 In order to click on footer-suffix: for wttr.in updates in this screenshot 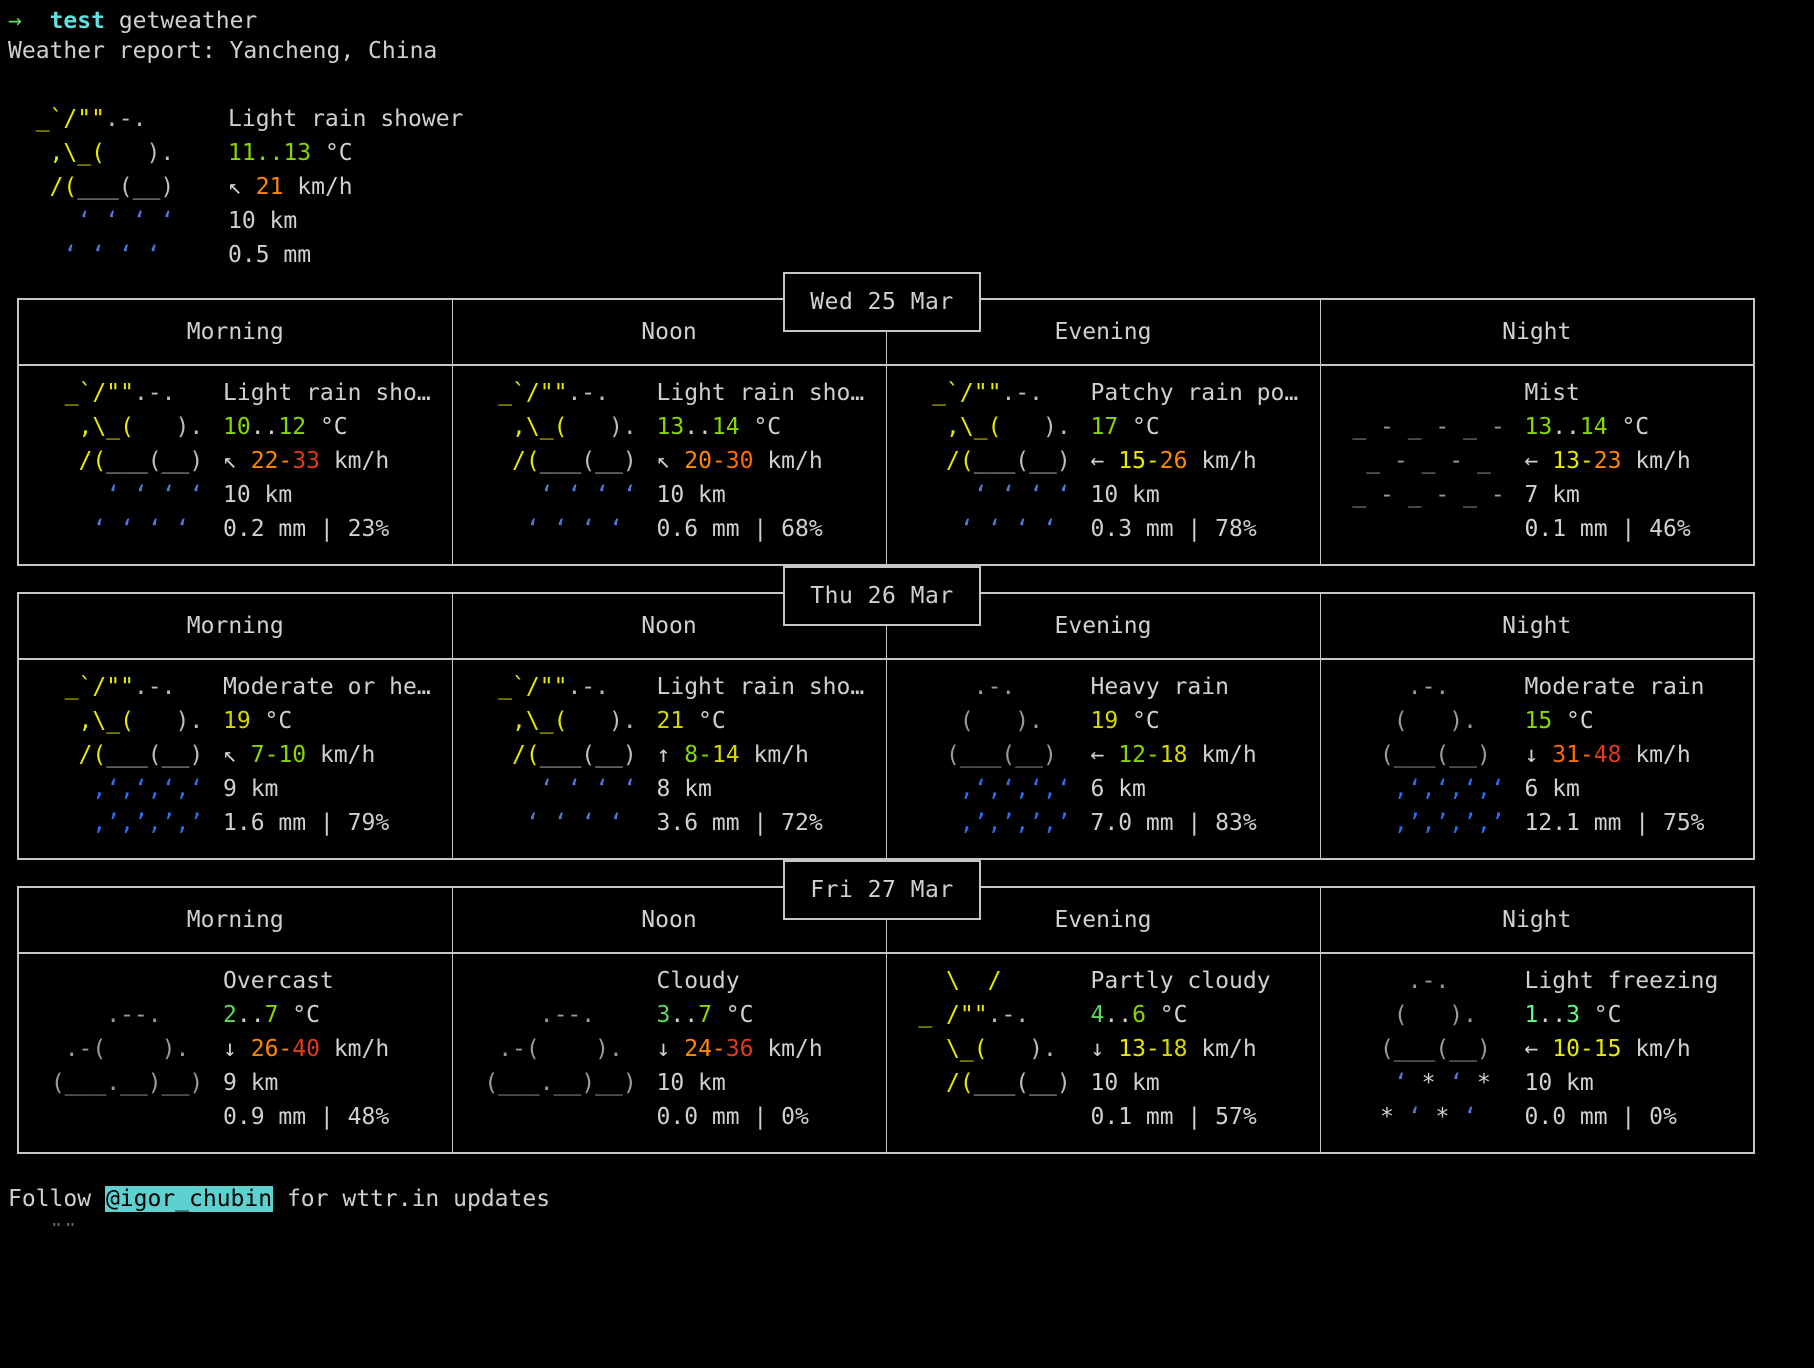, I will do `click(412, 1199)`.